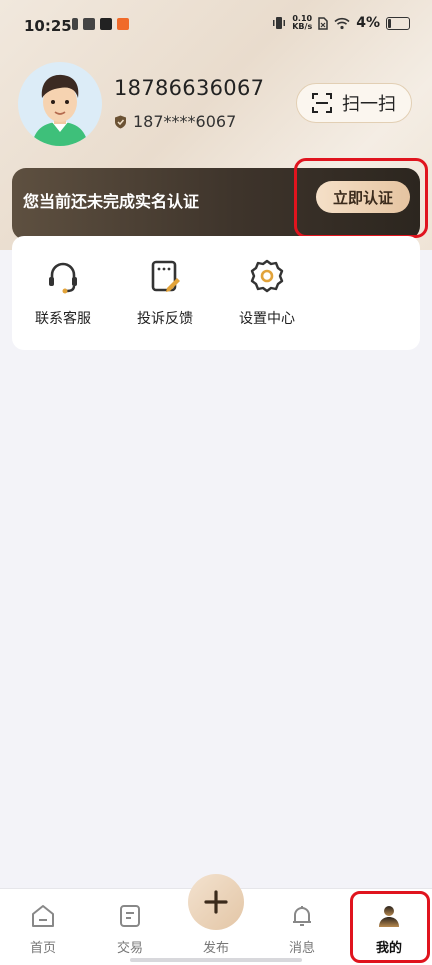 The height and width of the screenshot is (965, 432). I want to click on verification-text: 您当前还未完成实名认证, so click(111, 201).